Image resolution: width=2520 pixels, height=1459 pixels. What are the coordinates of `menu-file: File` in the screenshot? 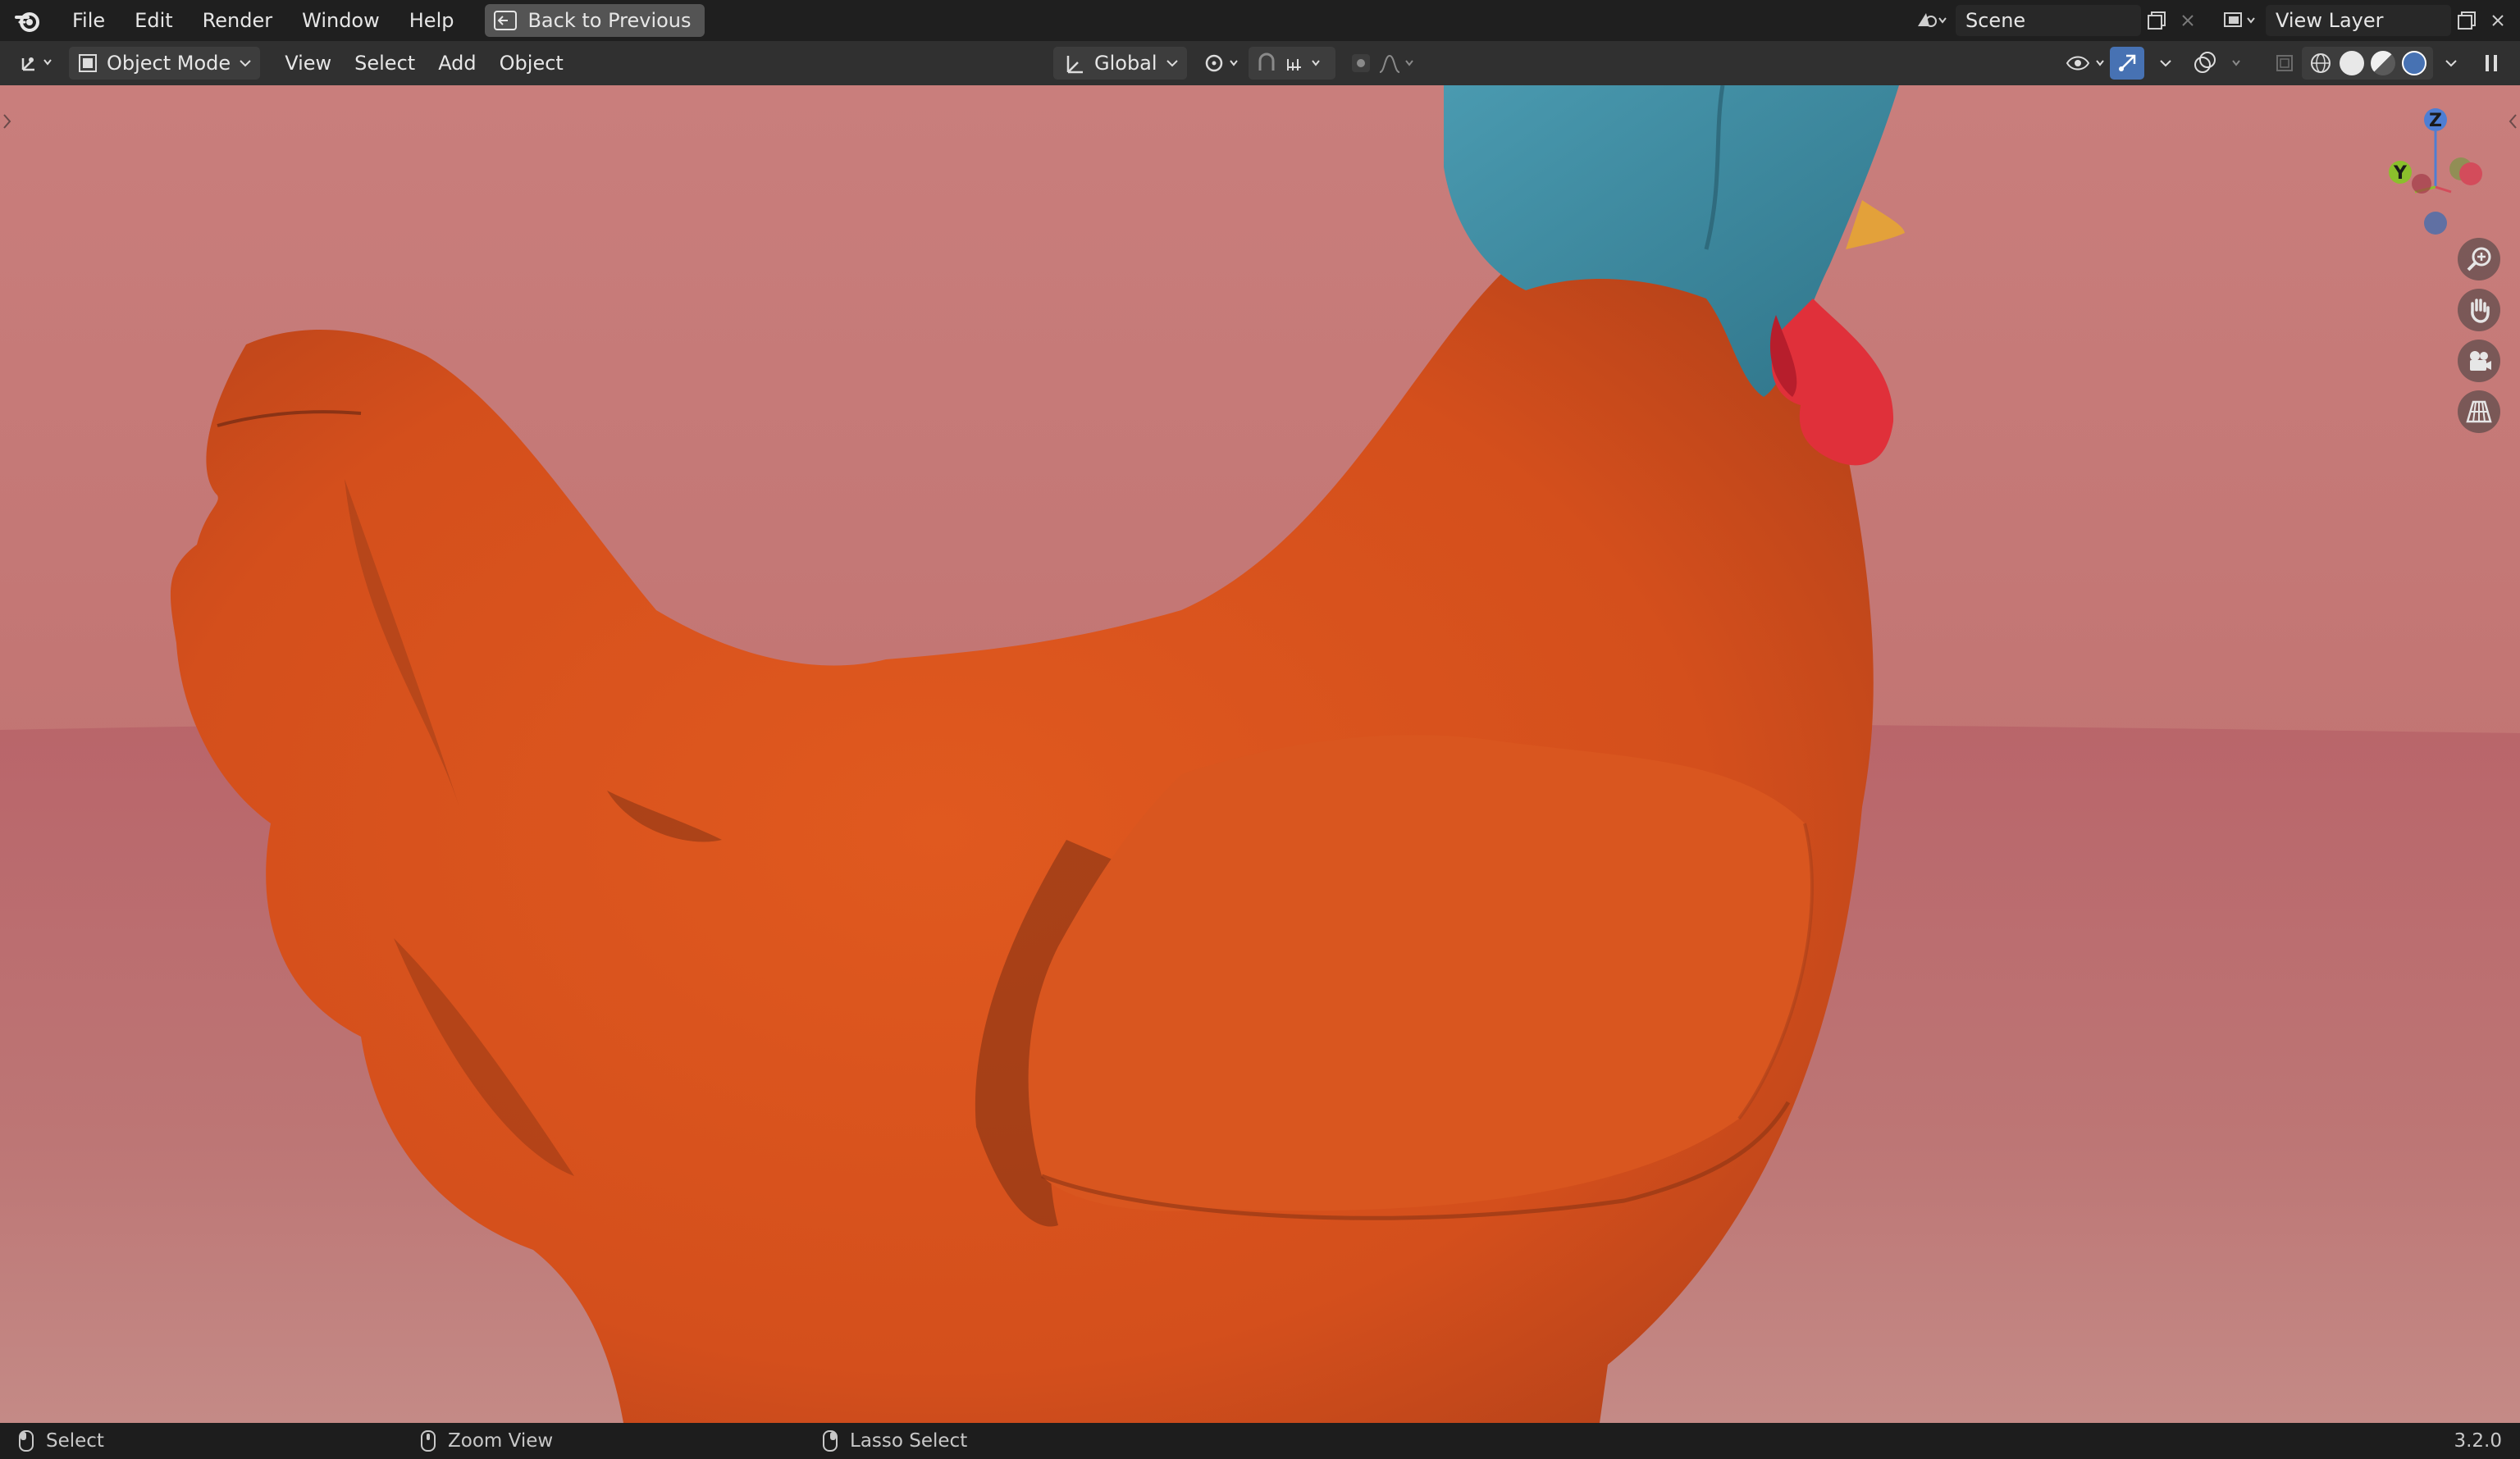 It's located at (89, 20).